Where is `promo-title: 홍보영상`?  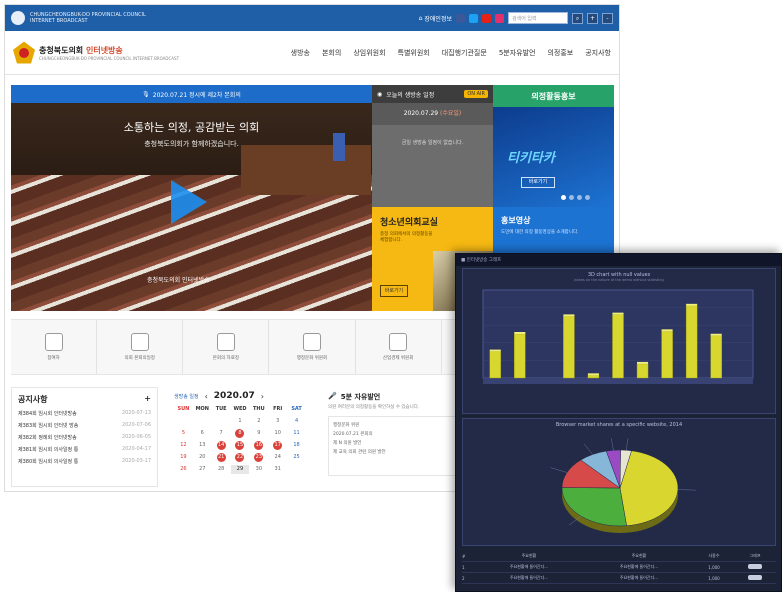 promo-title: 홍보영상 is located at coordinates (516, 220).